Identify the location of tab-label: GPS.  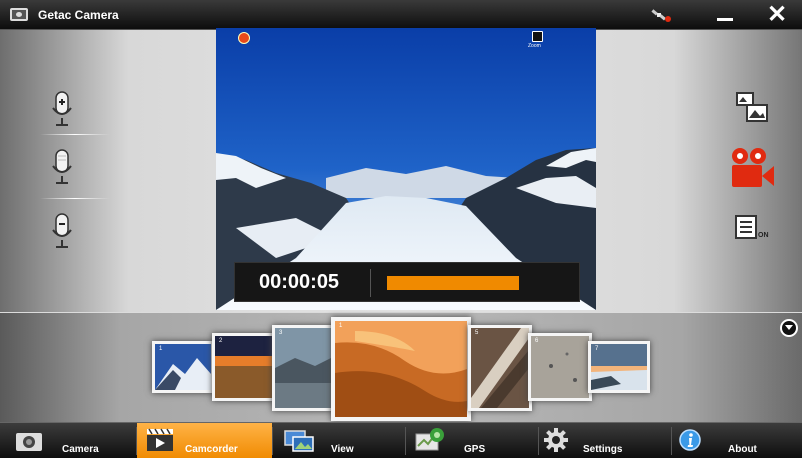
(475, 449).